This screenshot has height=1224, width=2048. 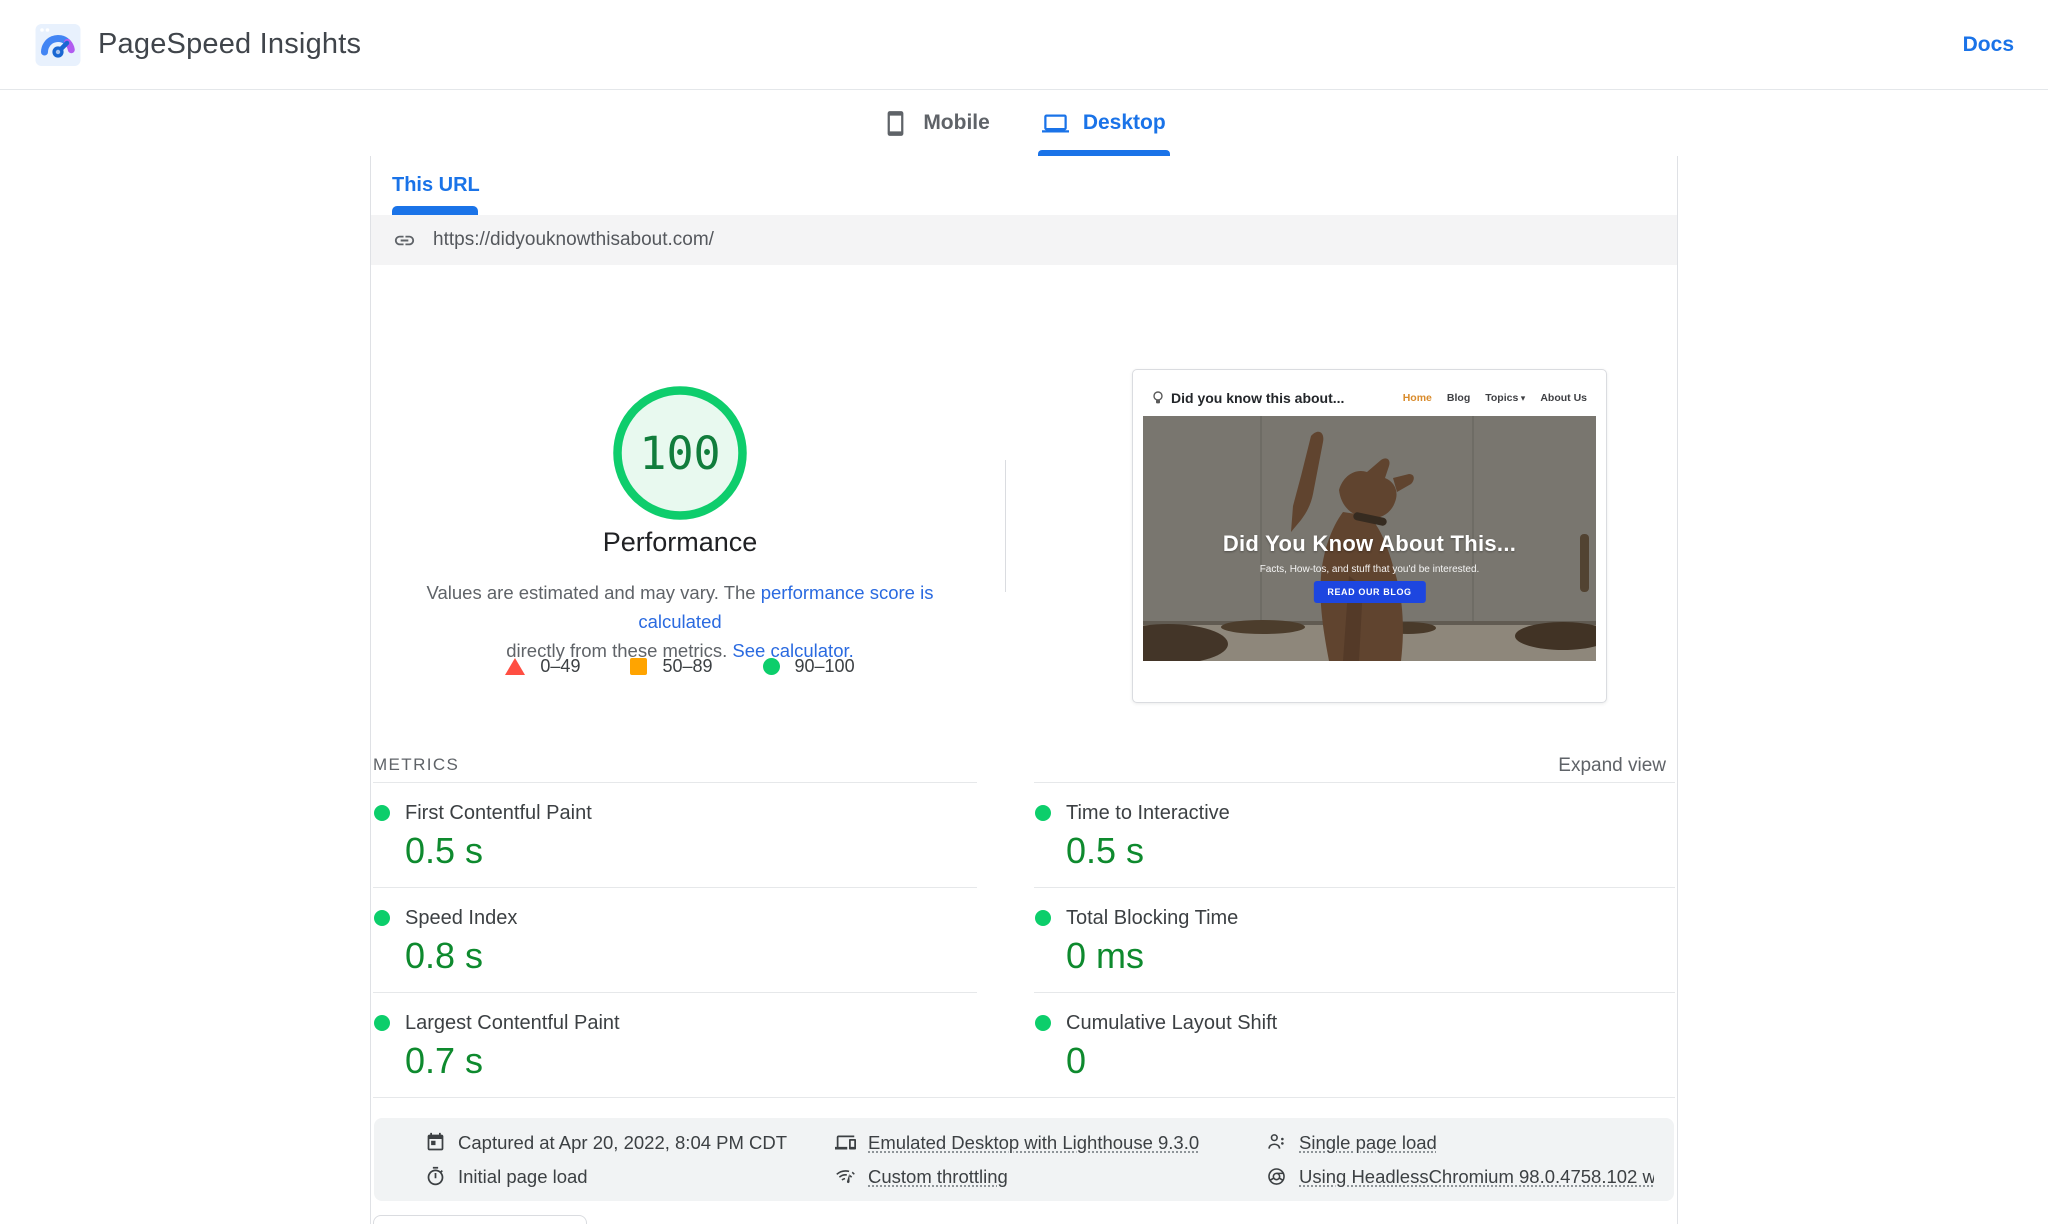 What do you see at coordinates (1276, 1176) in the screenshot?
I see `chromium-icon` at bounding box center [1276, 1176].